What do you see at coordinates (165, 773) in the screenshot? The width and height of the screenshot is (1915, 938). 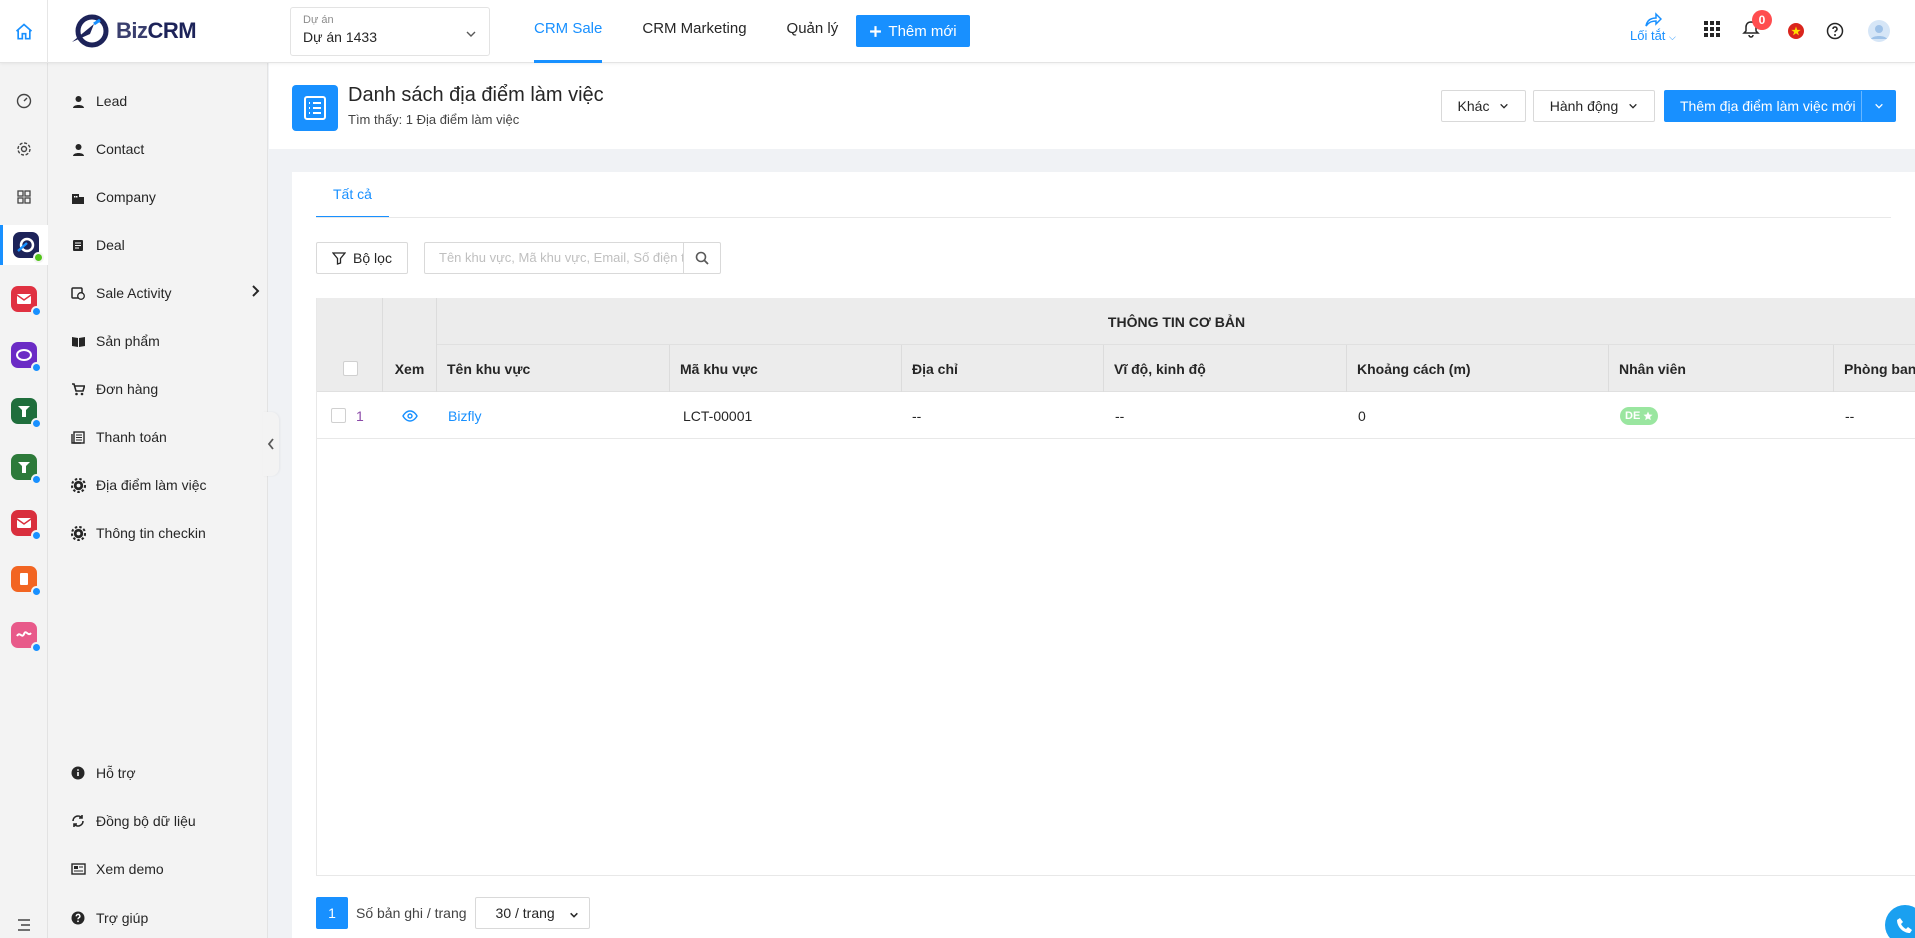 I see `sidebar-item-ho-tro: Hỗ trợ` at bounding box center [165, 773].